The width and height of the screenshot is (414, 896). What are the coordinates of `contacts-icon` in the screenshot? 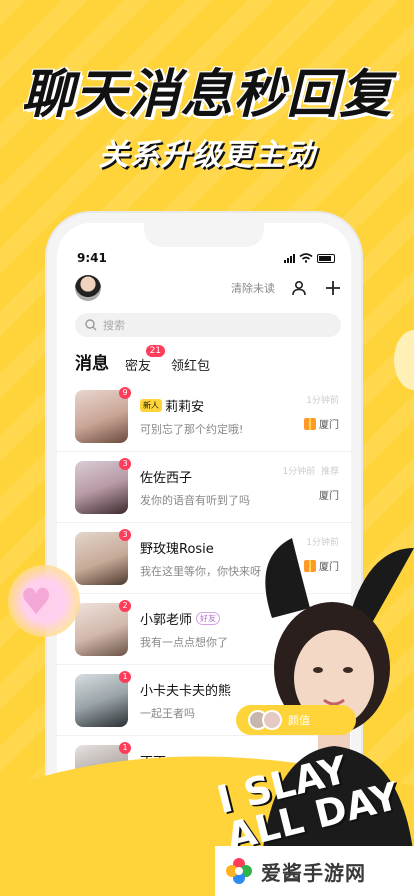 It's located at (299, 288).